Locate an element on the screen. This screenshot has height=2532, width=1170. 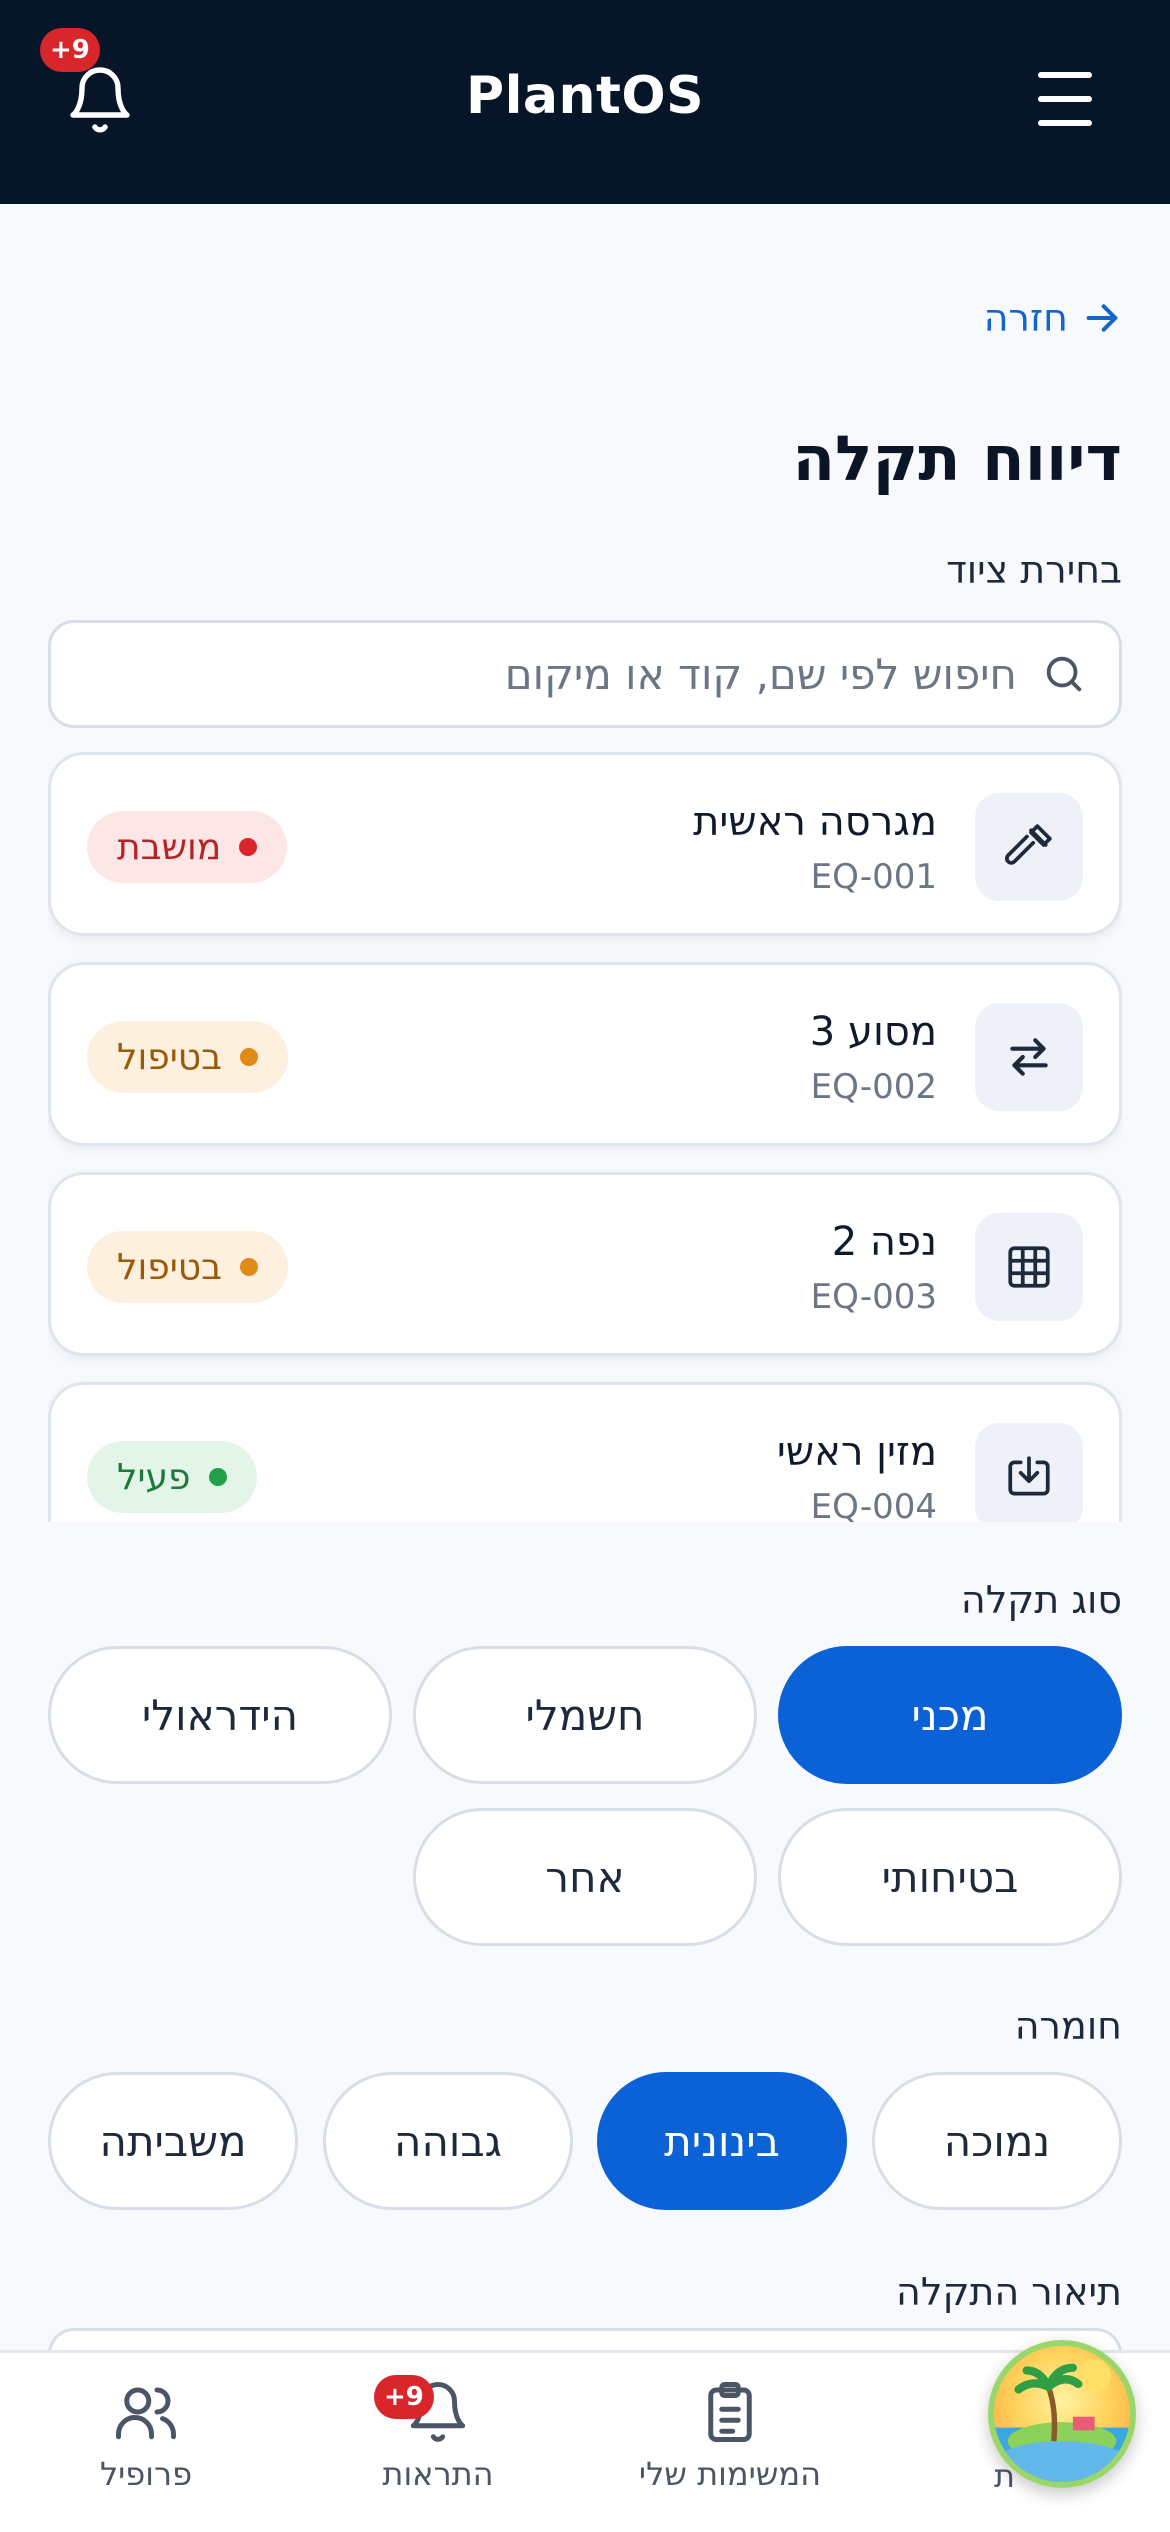
equipment-label: בחירת ציוד is located at coordinates (1034, 570).